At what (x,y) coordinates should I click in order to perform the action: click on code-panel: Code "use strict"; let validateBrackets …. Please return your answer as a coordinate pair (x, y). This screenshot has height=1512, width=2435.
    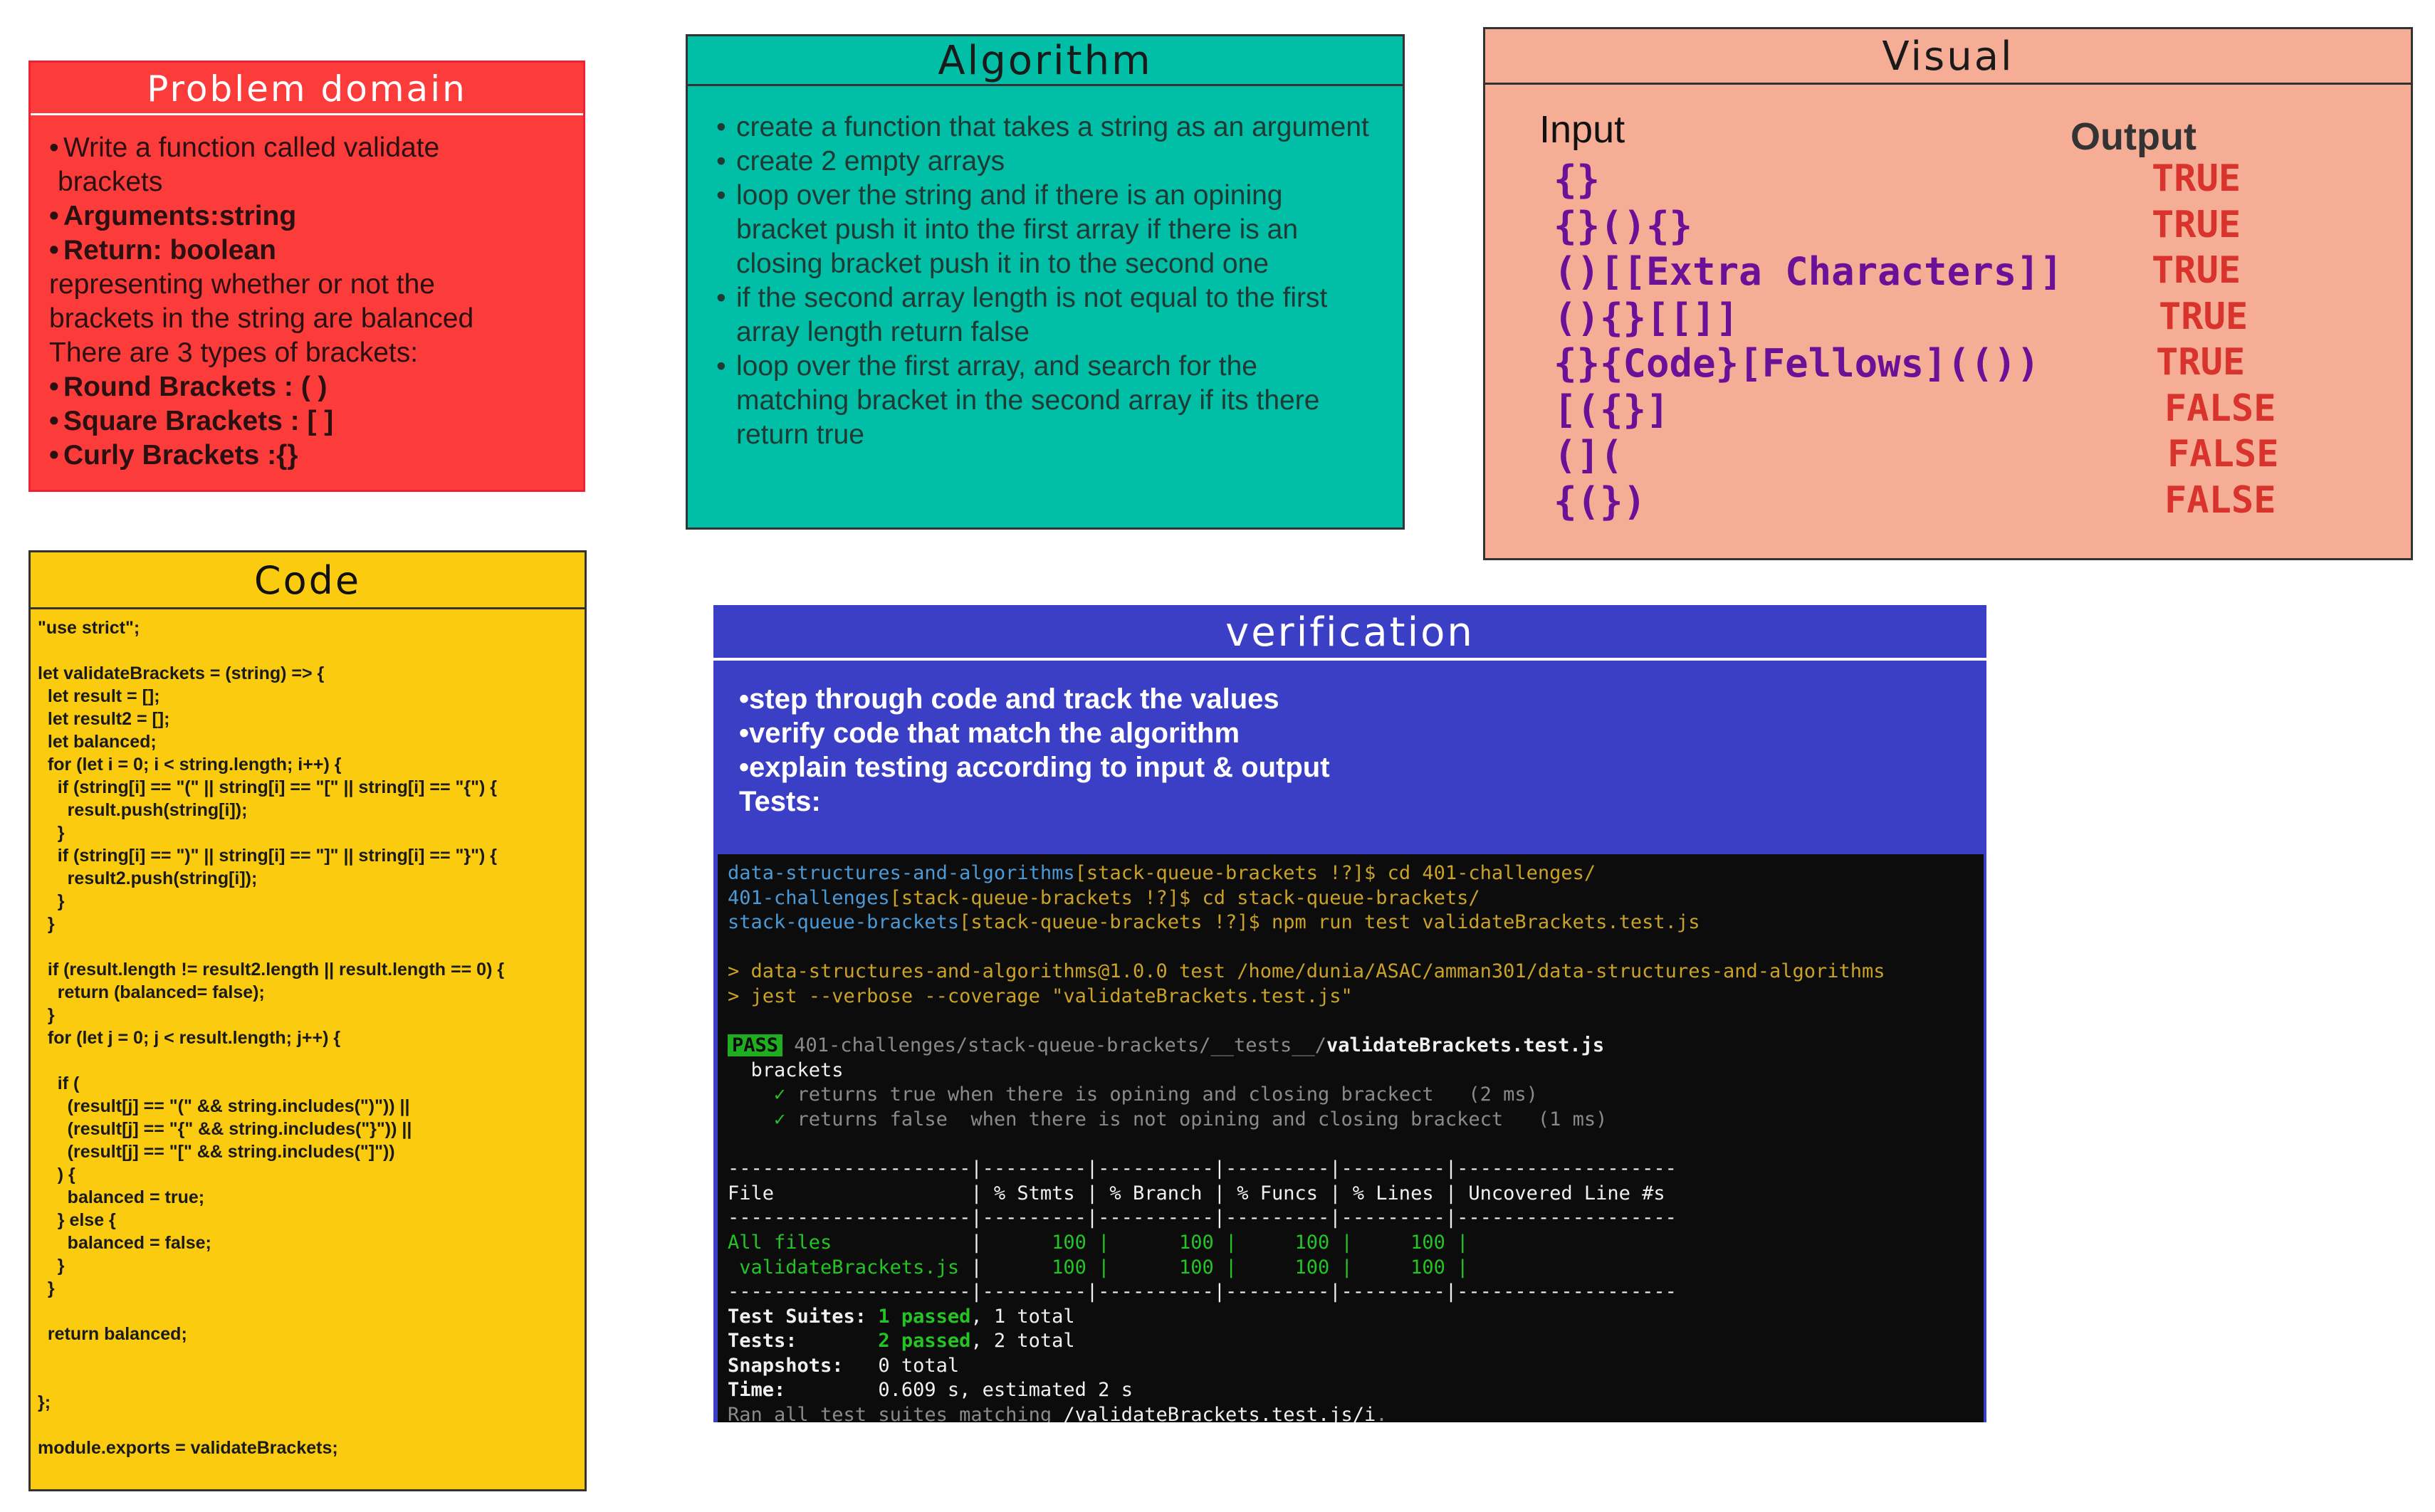
    Looking at the image, I should click on (307, 1020).